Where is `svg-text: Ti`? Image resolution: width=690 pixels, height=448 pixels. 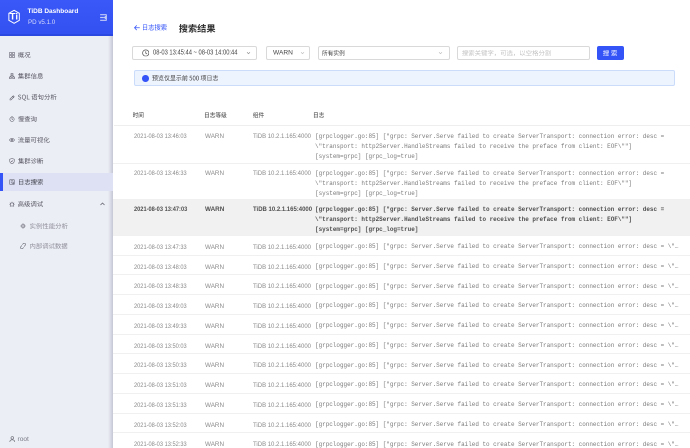 svg-text: Ti is located at coordinates (14, 16).